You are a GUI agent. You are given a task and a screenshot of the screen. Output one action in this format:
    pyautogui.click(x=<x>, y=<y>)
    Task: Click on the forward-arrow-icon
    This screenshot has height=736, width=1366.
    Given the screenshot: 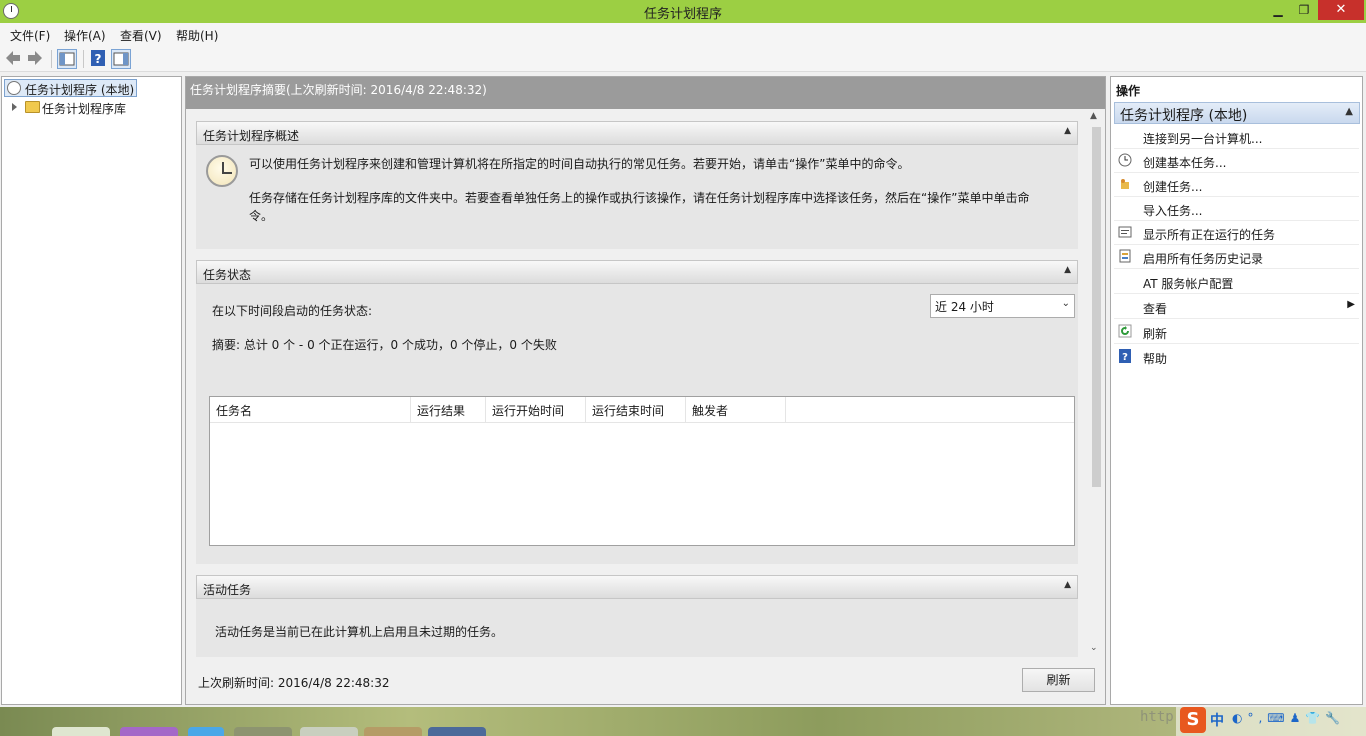 What is the action you would take?
    pyautogui.click(x=36, y=59)
    